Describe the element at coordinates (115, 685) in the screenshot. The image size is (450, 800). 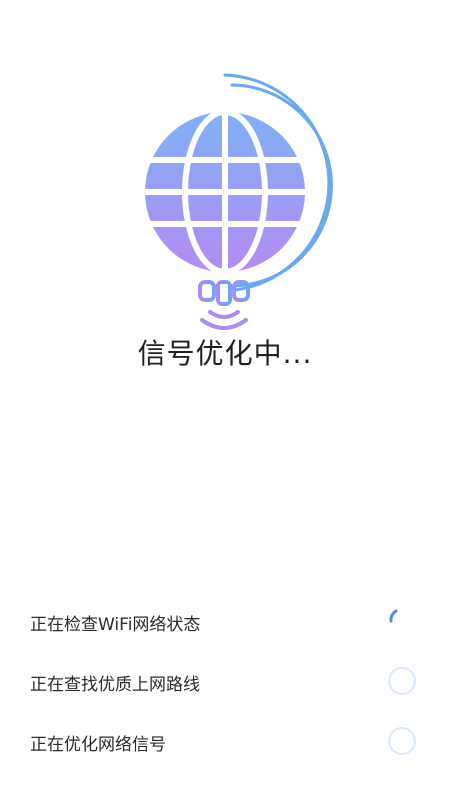
I see `task-label: 正在查找优质上网路线` at that location.